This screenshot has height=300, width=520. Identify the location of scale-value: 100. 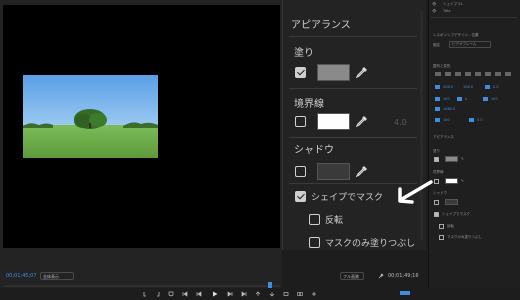
(446, 99).